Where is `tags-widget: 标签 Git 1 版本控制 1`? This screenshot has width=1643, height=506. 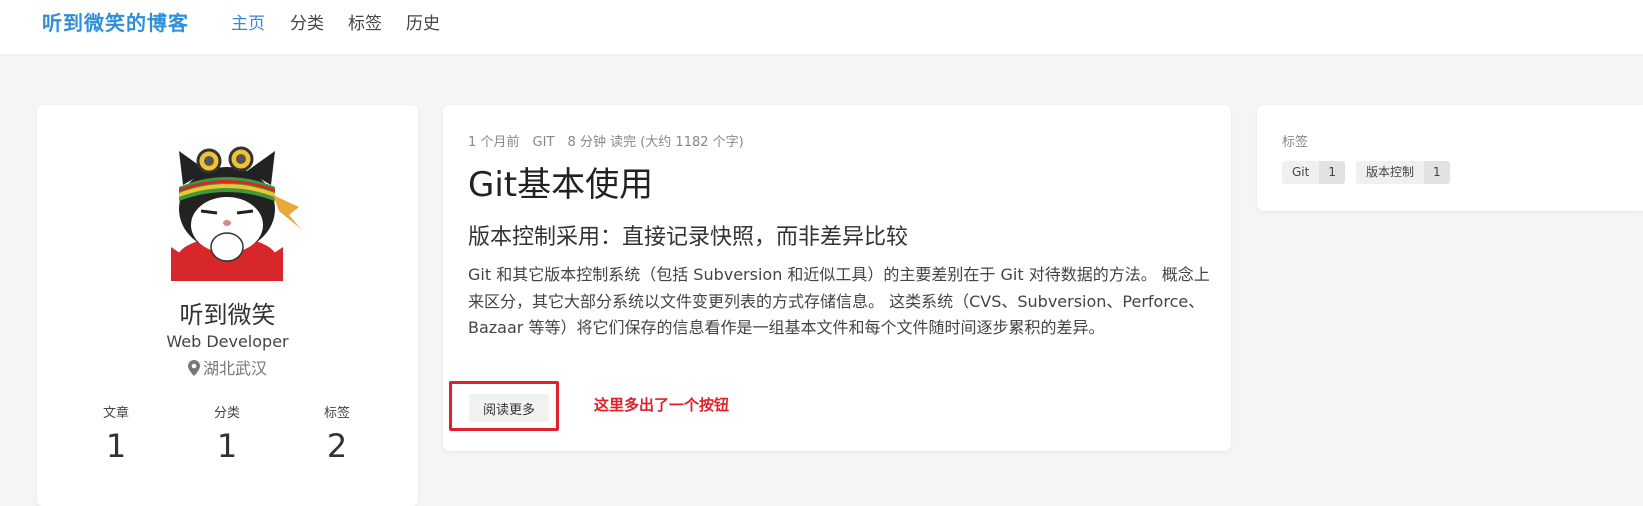 tags-widget: 标签 Git 1 版本控制 1 is located at coordinates (1450, 158).